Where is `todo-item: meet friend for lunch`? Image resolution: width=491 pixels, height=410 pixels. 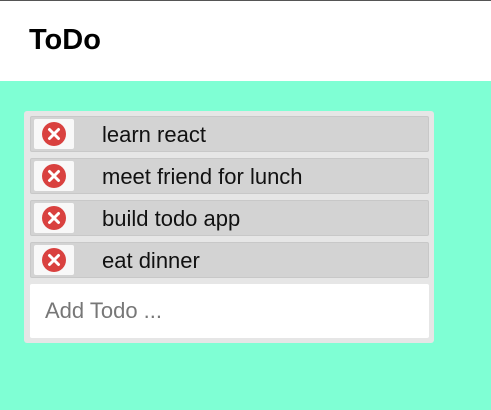 todo-item: meet friend for lunch is located at coordinates (229, 176).